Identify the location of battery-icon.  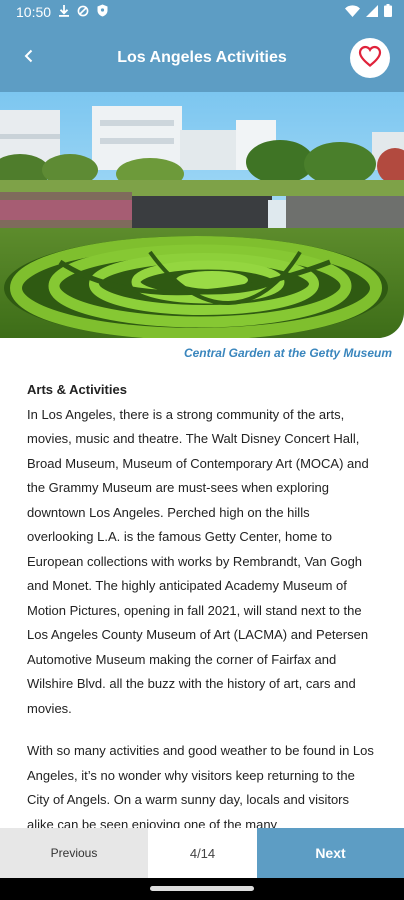
(388, 12).